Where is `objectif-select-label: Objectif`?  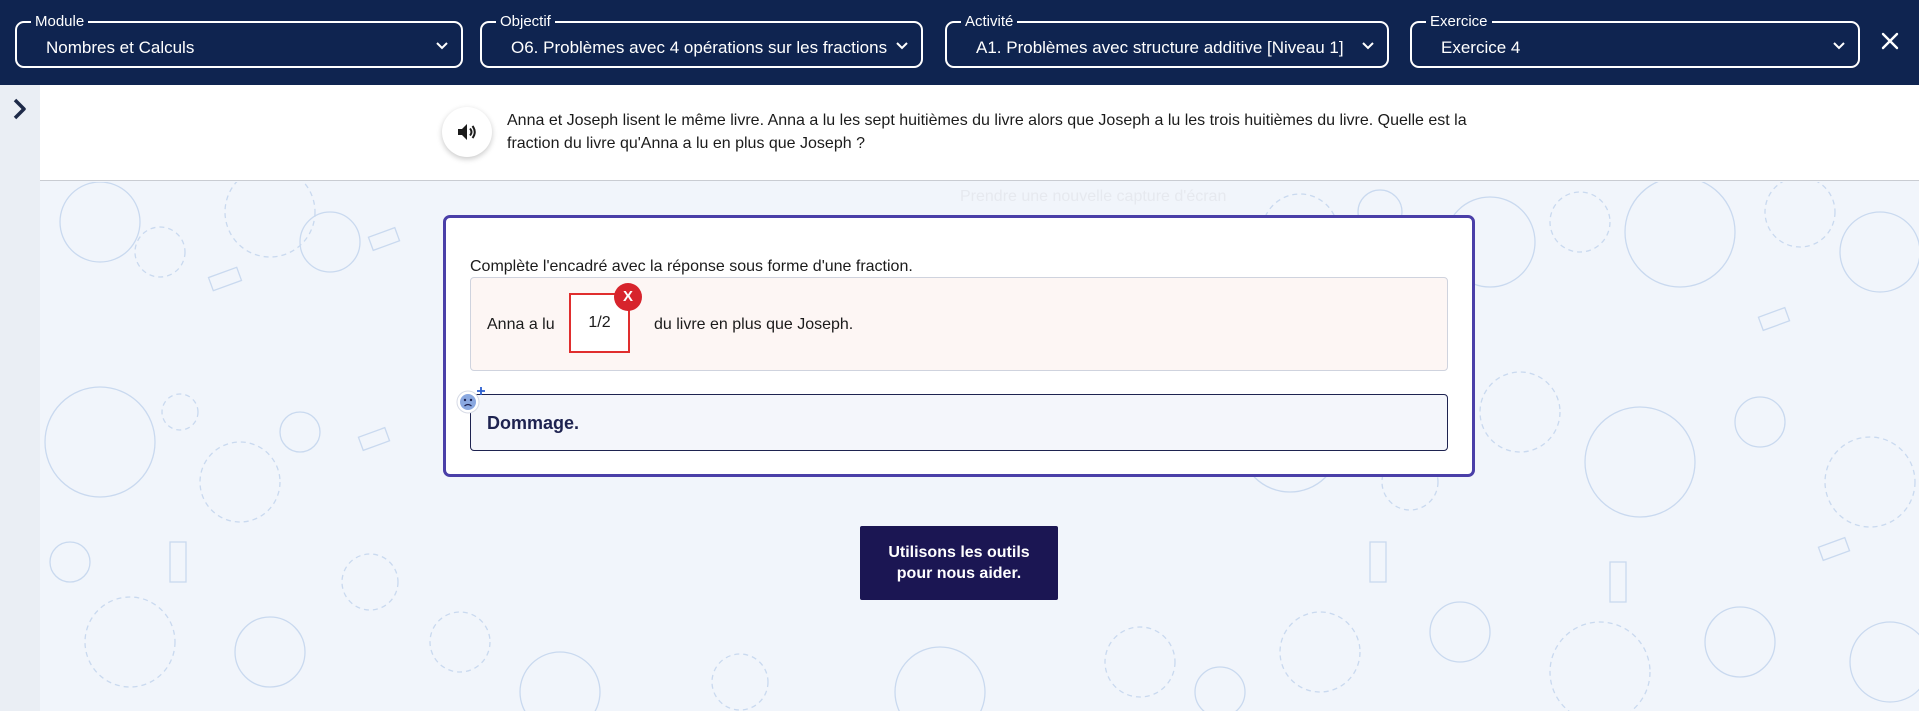 objectif-select-label: Objectif is located at coordinates (525, 22).